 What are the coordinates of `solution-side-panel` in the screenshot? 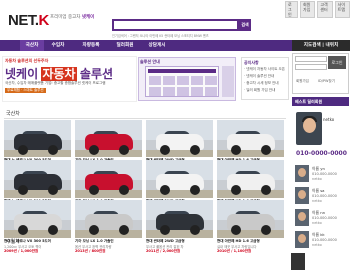 It's located at (228, 81).